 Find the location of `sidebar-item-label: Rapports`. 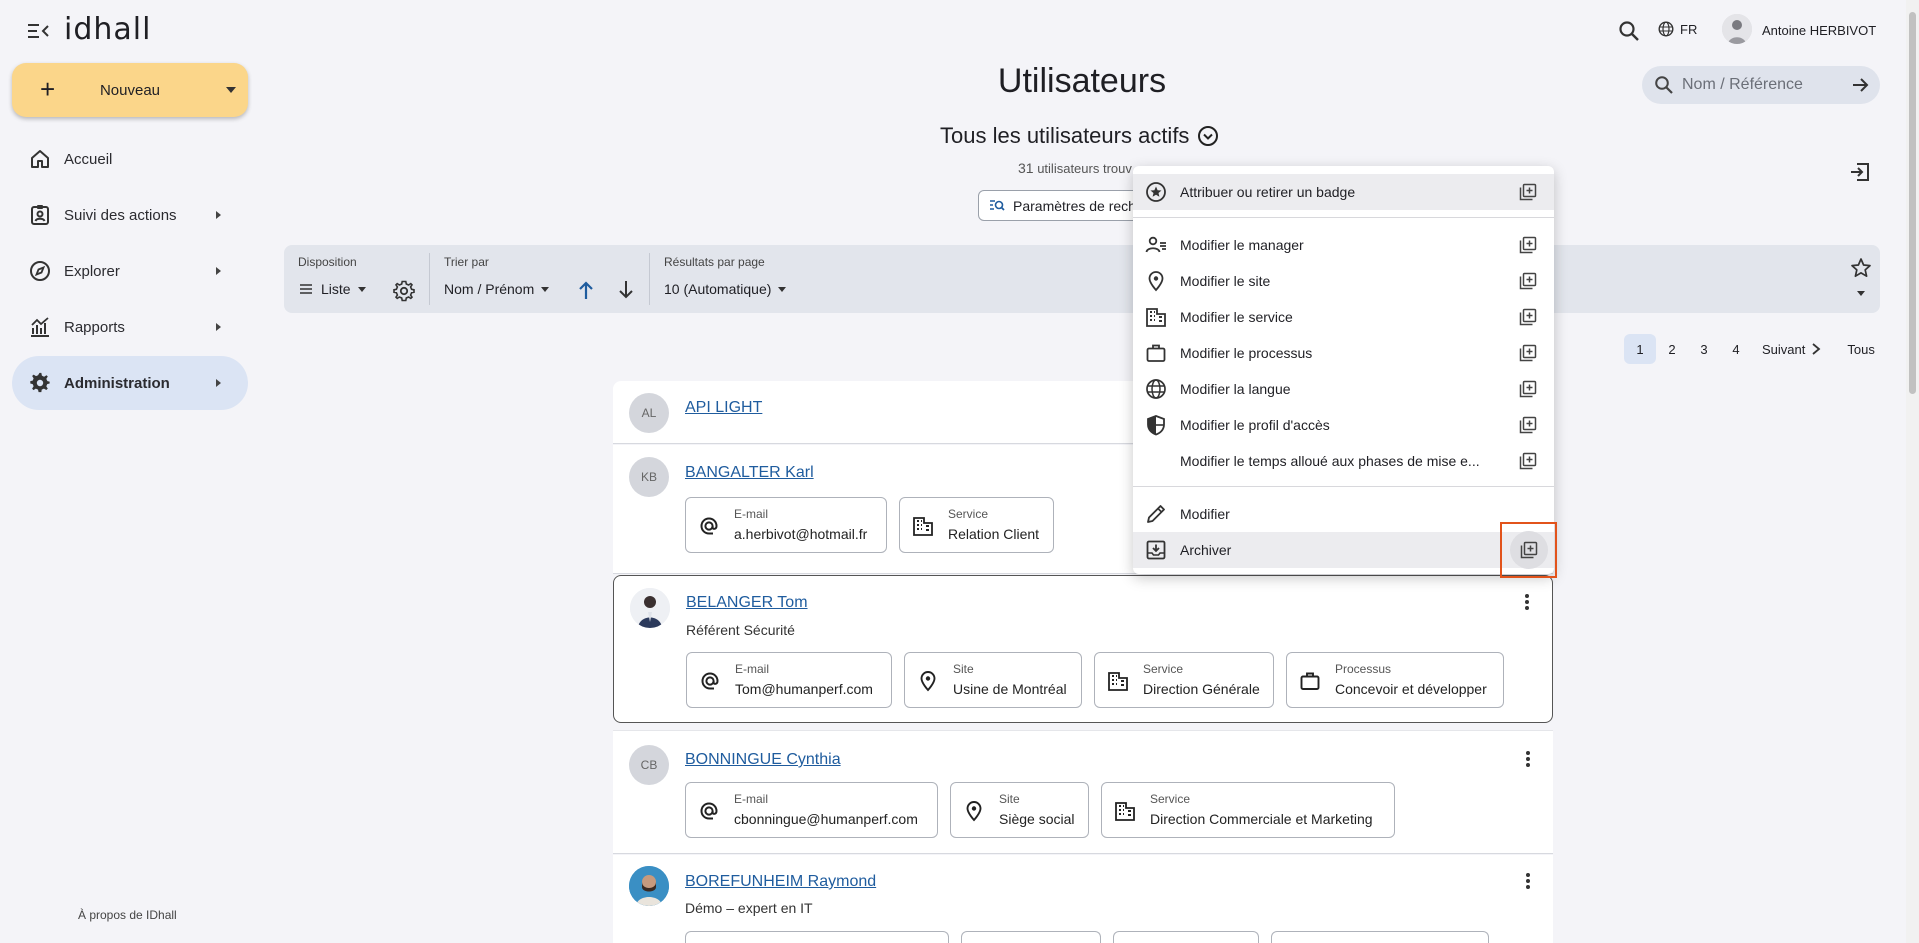

sidebar-item-label: Rapports is located at coordinates (94, 327).